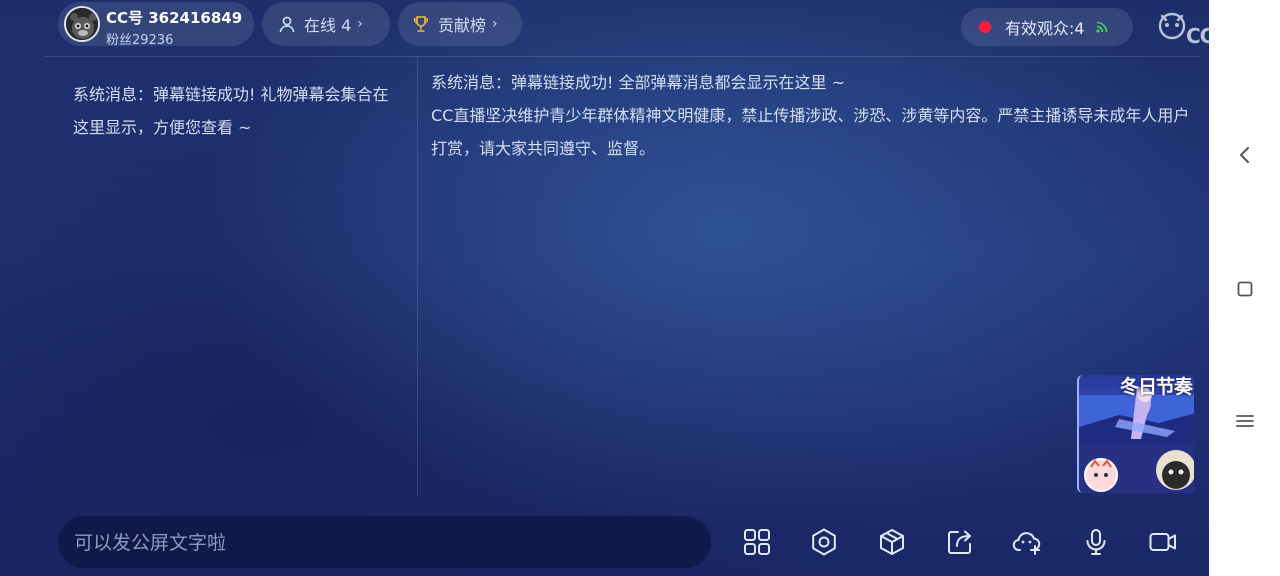 Image resolution: width=1280 pixels, height=576 pixels. What do you see at coordinates (1101, 27) in the screenshot?
I see `signal-icon` at bounding box center [1101, 27].